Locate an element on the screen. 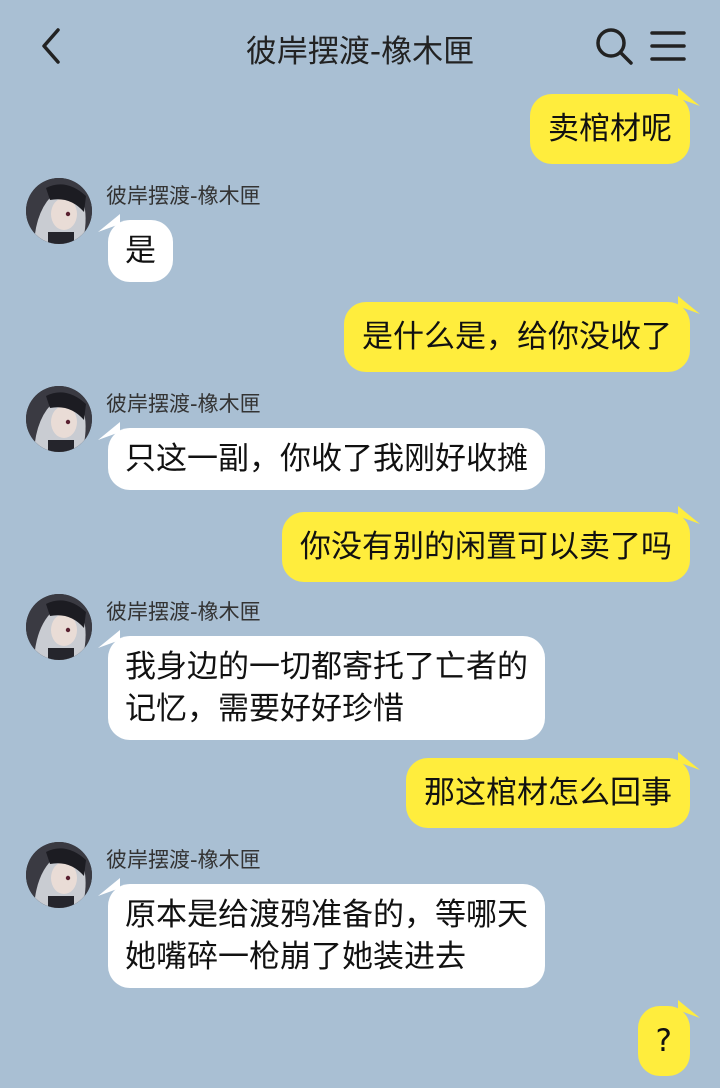 This screenshot has height=1088, width=720. message-line: 我身边的一切都寄托了亡者的 is located at coordinates (326, 667).